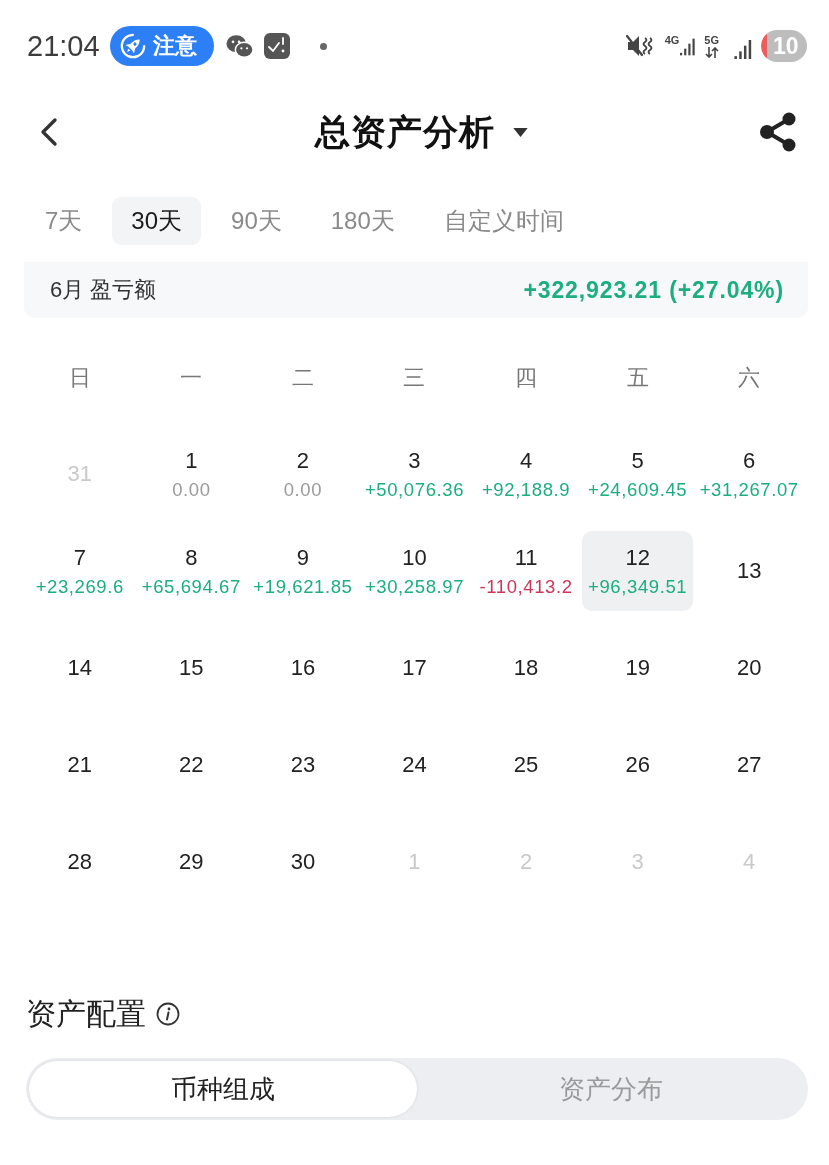  I want to click on weekday-label: 一, so click(191, 378).